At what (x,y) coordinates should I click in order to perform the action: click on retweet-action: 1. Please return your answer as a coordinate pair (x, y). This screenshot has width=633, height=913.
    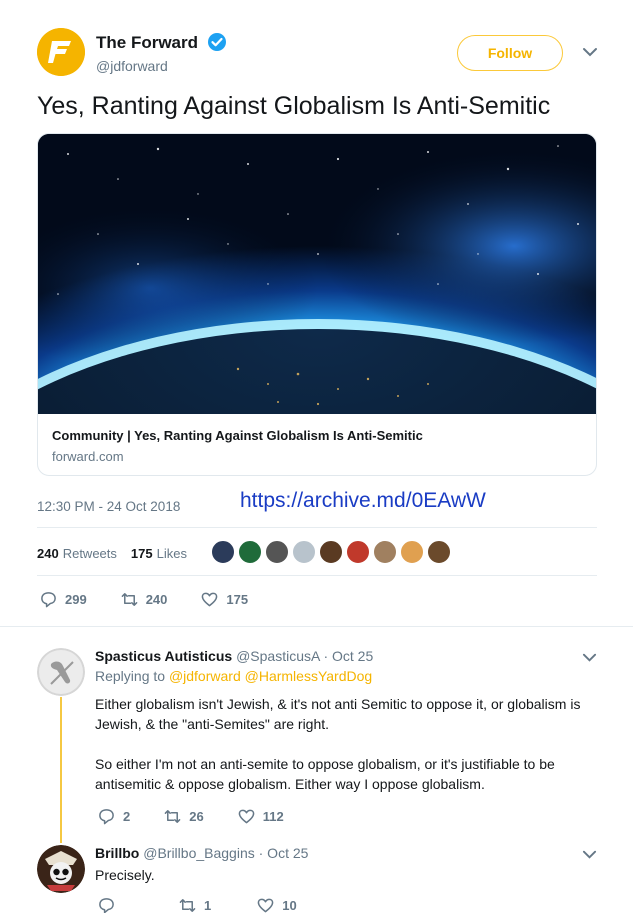
    Looking at the image, I should click on (195, 905).